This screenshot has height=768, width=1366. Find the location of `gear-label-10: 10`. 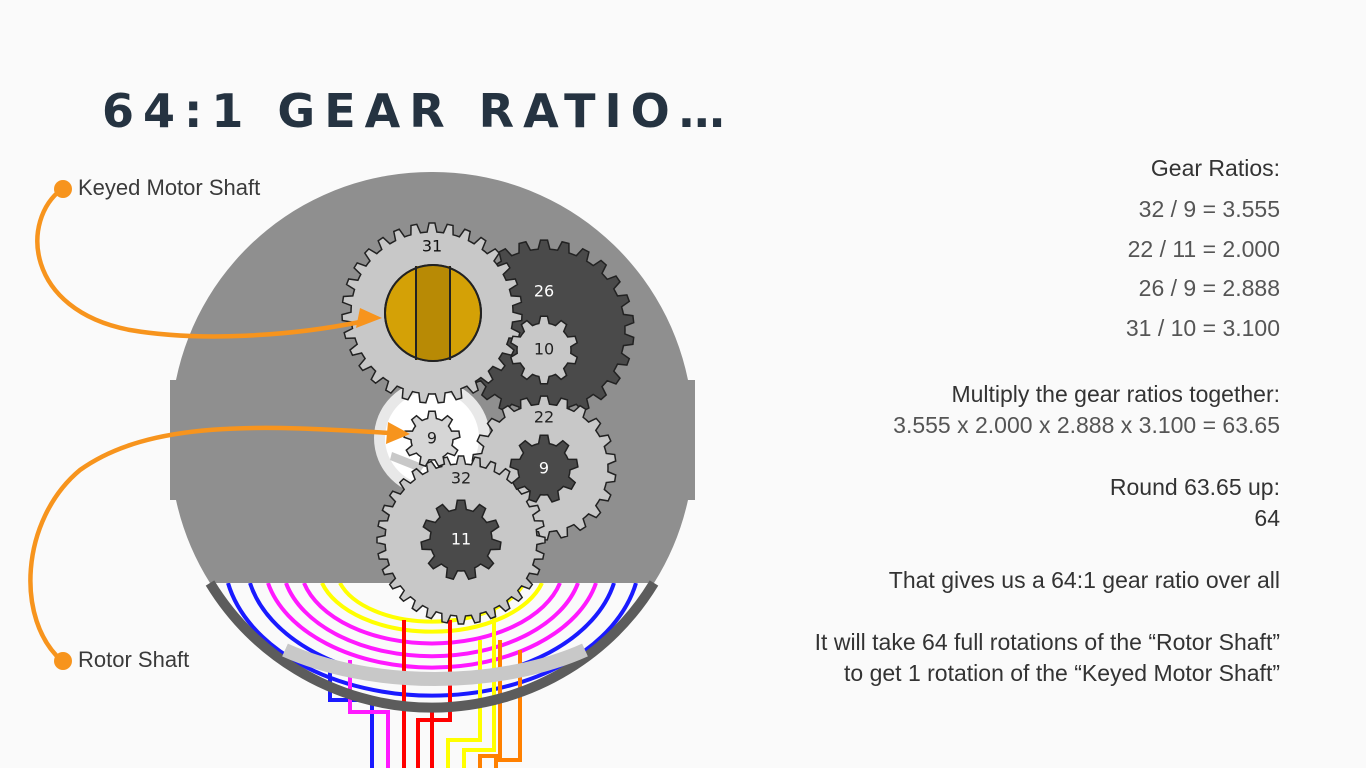

gear-label-10: 10 is located at coordinates (544, 349).